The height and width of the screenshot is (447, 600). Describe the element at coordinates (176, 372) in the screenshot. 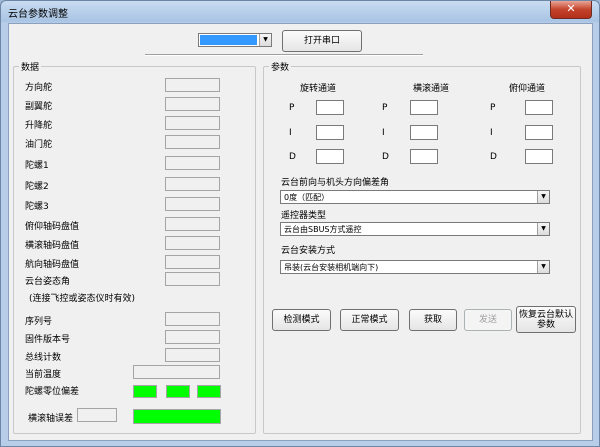

I see `current-temp-field` at that location.